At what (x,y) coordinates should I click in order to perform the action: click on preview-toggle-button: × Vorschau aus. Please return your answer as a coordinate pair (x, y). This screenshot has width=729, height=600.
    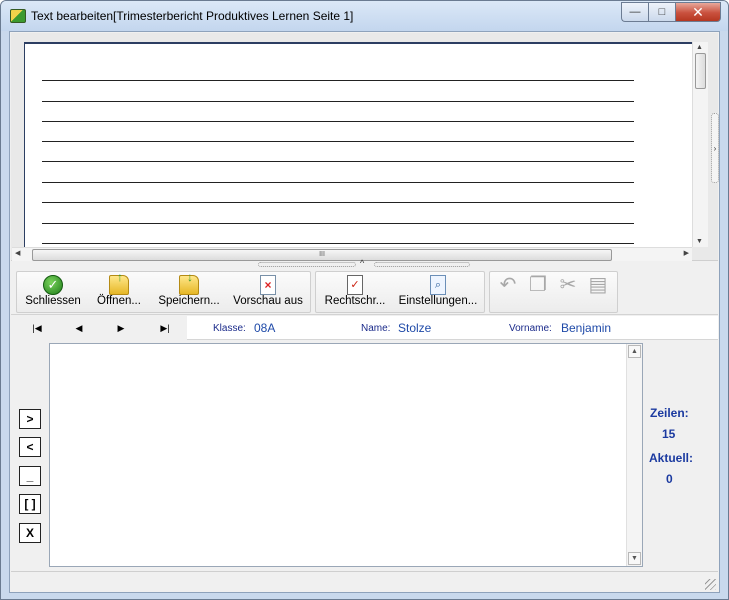
    Looking at the image, I should click on (268, 292).